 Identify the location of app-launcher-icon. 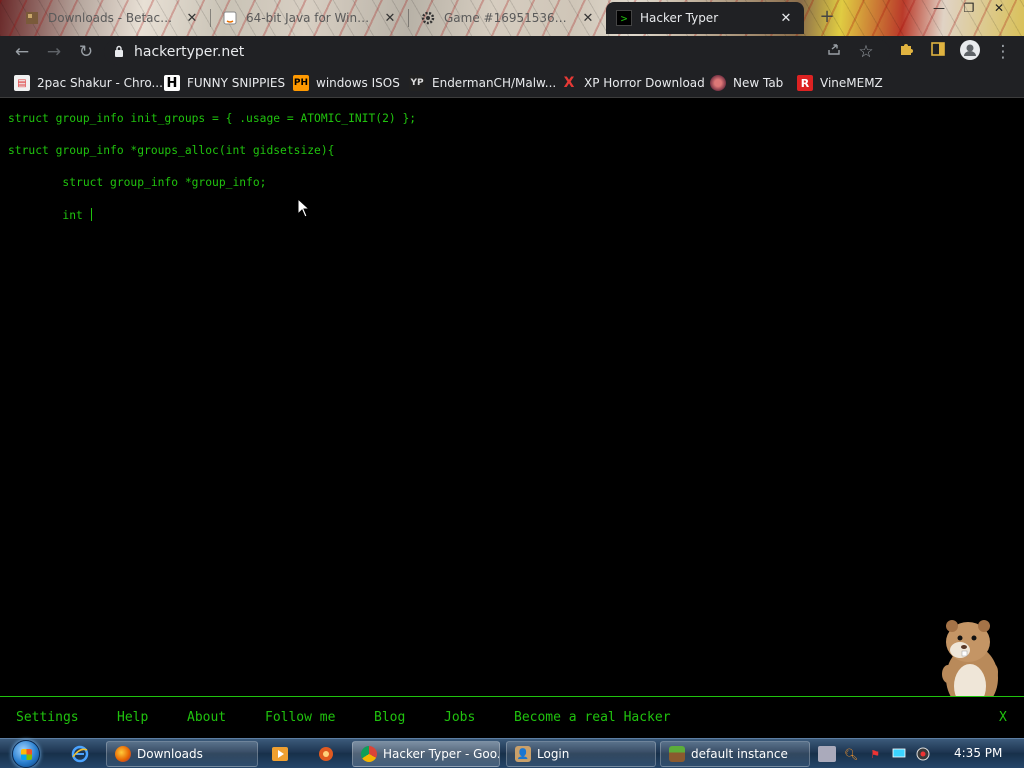
(326, 754).